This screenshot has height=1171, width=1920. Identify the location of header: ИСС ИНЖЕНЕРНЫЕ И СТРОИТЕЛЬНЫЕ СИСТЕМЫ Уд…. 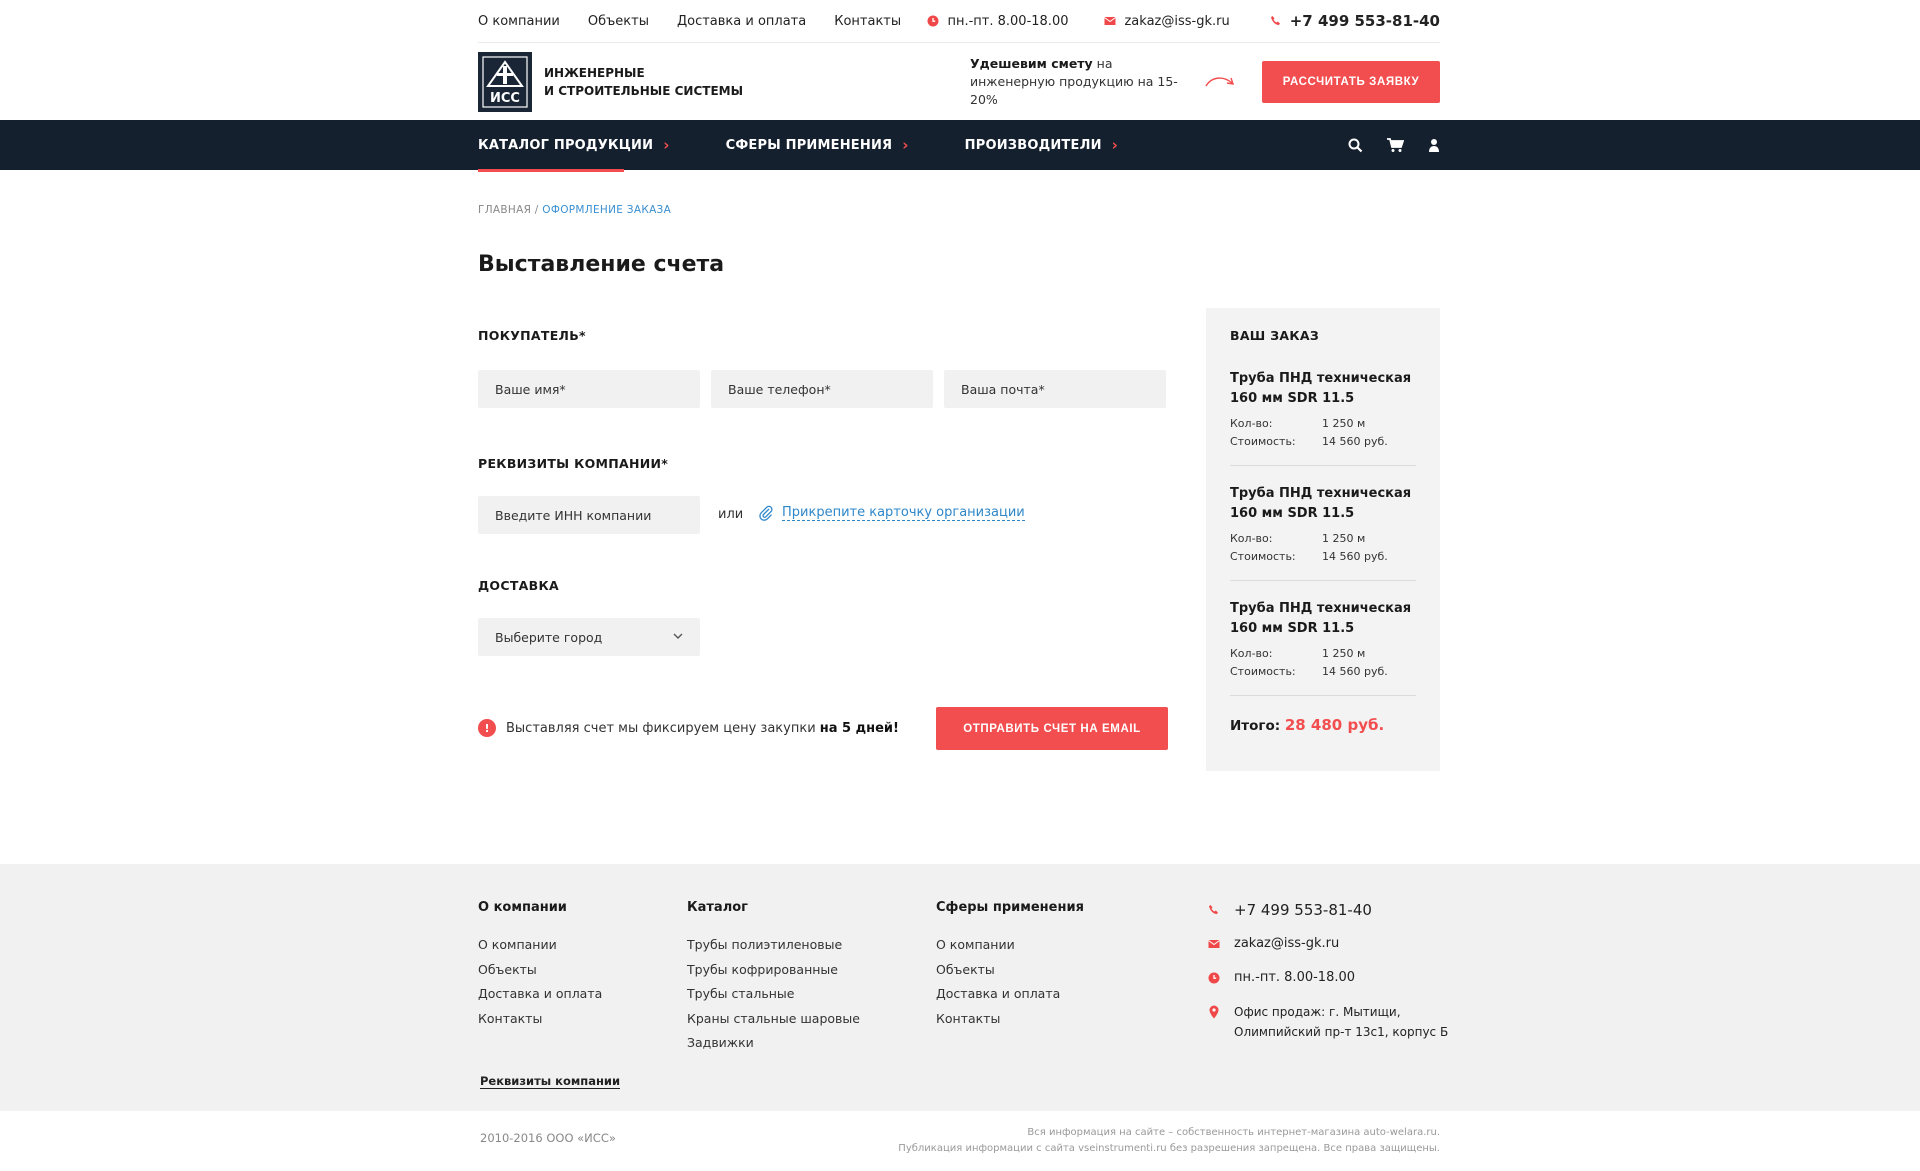
(959, 82).